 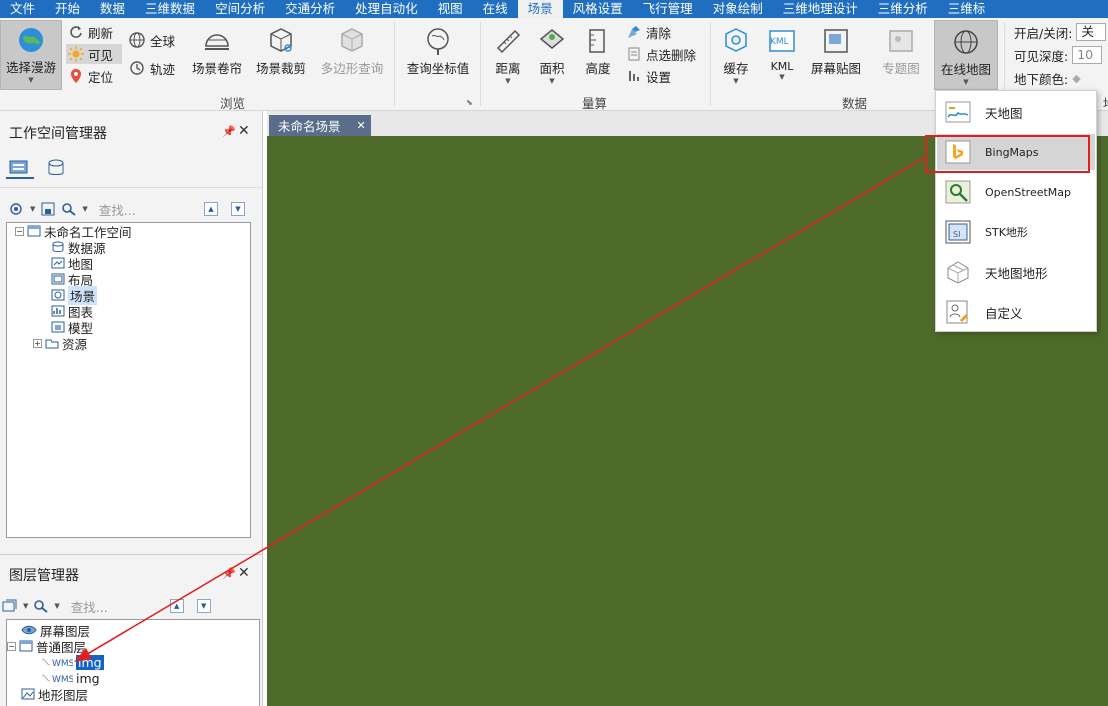 What do you see at coordinates (46, 646) in the screenshot?
I see `tree-node-normal-layers: − 普通图层` at bounding box center [46, 646].